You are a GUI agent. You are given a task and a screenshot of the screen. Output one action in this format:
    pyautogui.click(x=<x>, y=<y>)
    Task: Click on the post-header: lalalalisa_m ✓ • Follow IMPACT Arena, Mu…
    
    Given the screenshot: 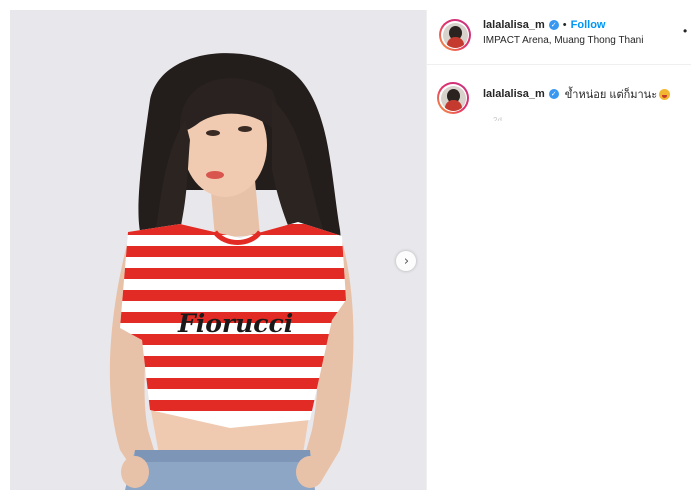 What is the action you would take?
    pyautogui.click(x=559, y=37)
    